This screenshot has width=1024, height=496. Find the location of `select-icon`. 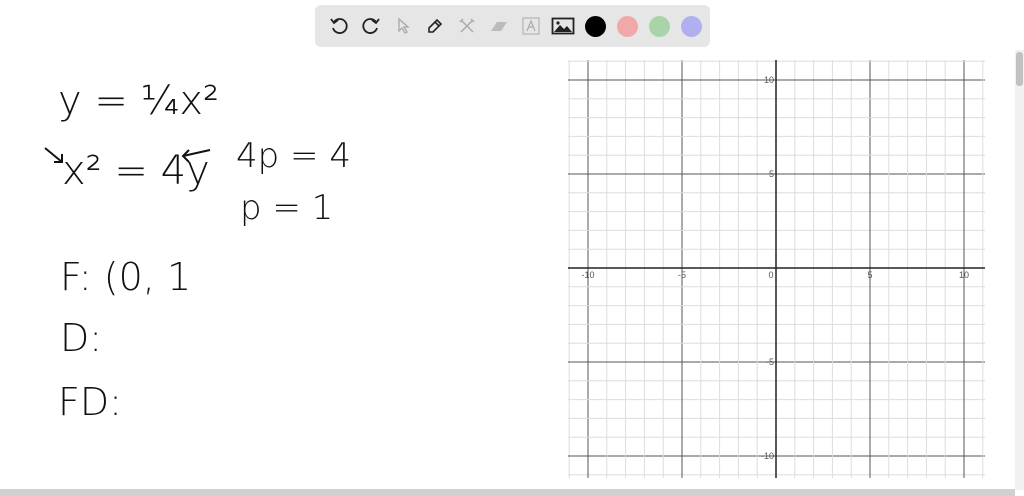

select-icon is located at coordinates (404, 25).